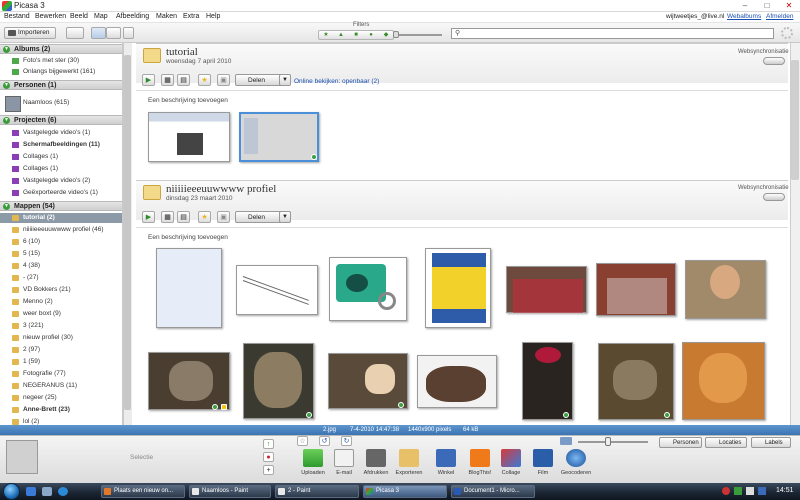  Describe the element at coordinates (61, 386) in the screenshot. I see `sidebar-item-folder: NEGERANUS (11)` at that location.